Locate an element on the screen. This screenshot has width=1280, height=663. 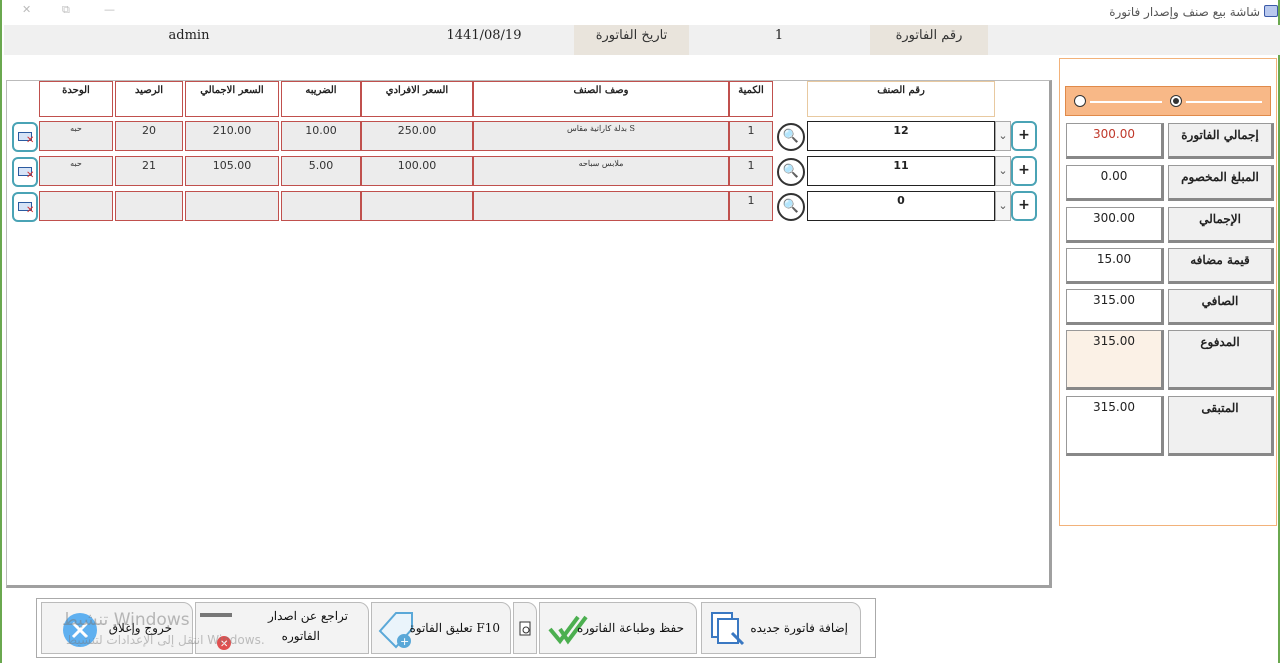
summary-value-net: 315.00 is located at coordinates (1115, 307).